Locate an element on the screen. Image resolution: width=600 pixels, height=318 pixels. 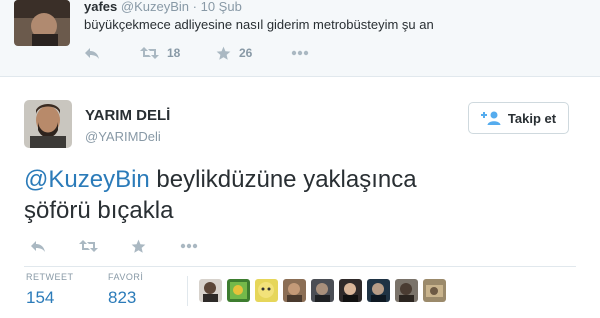
favorite-button is located at coordinates (138, 246).